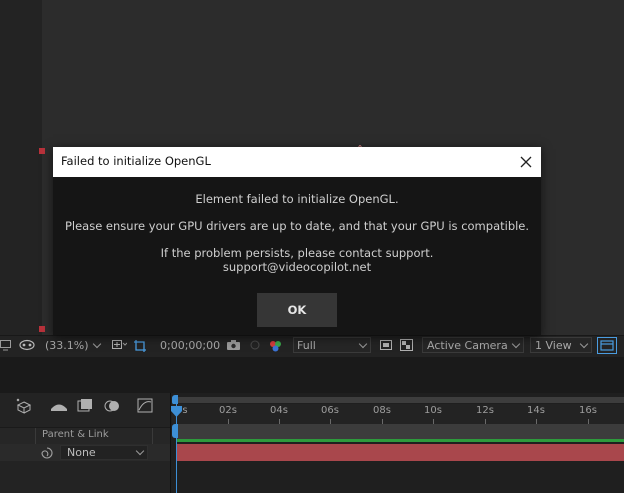 This screenshot has width=624, height=493. Describe the element at coordinates (119, 345) in the screenshot. I see `grid-guides-icon` at that location.